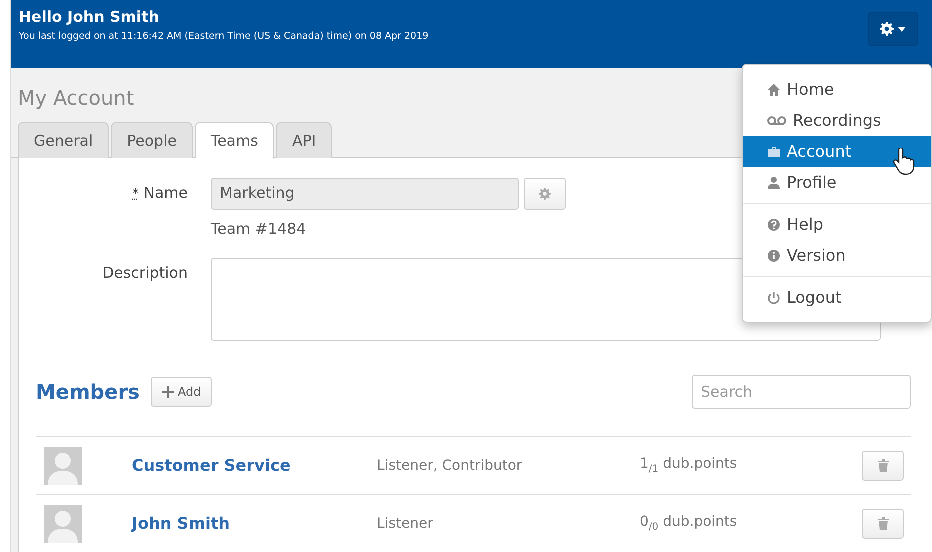 The width and height of the screenshot is (932, 552). Describe the element at coordinates (450, 466) in the screenshot. I see `member-roles: Listener, Contributor` at that location.